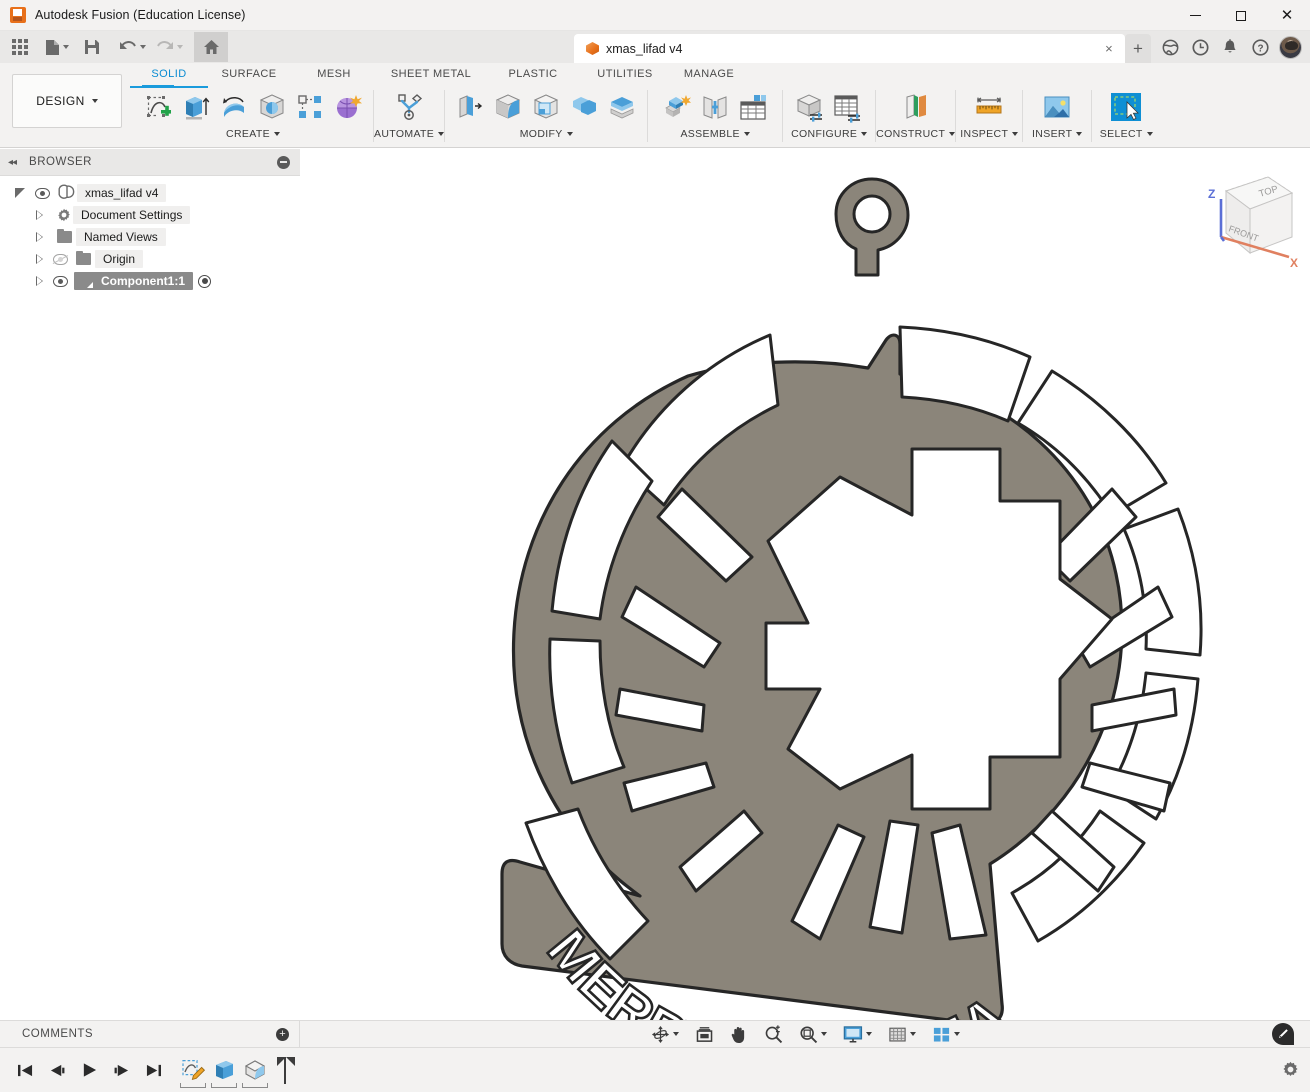 Image resolution: width=1310 pixels, height=1092 pixels. I want to click on timeline-step-forward-button, so click(121, 1070).